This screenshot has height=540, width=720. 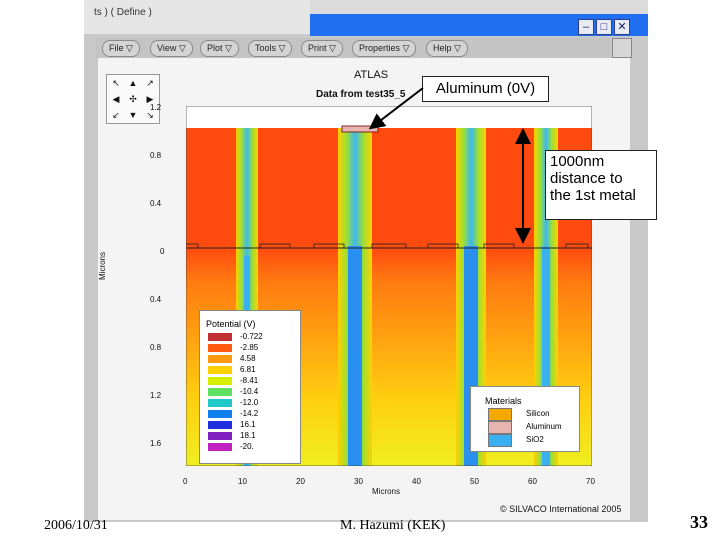 I want to click on footer-author: M. Hazumi (KEK), so click(x=393, y=525).